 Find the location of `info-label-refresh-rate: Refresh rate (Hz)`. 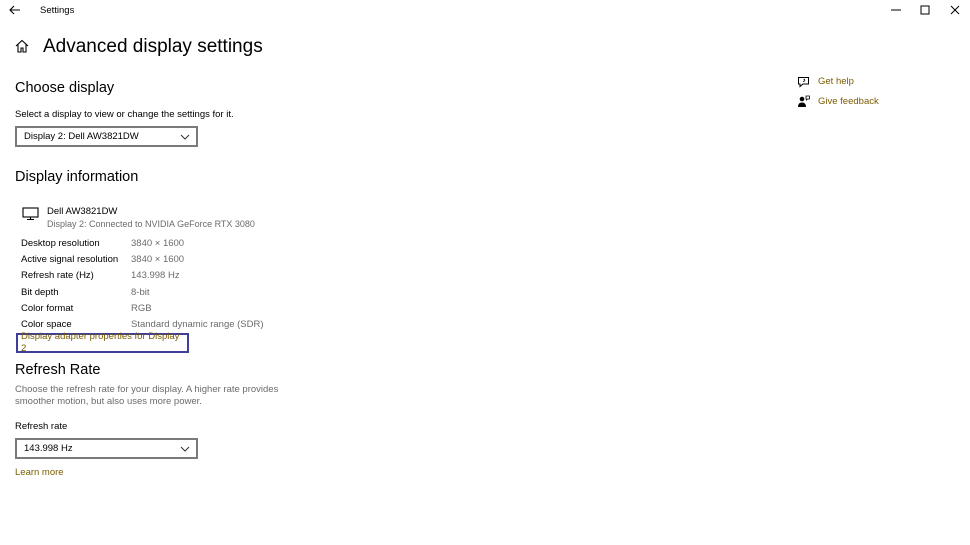

info-label-refresh-rate: Refresh rate (Hz) is located at coordinates (57, 275).